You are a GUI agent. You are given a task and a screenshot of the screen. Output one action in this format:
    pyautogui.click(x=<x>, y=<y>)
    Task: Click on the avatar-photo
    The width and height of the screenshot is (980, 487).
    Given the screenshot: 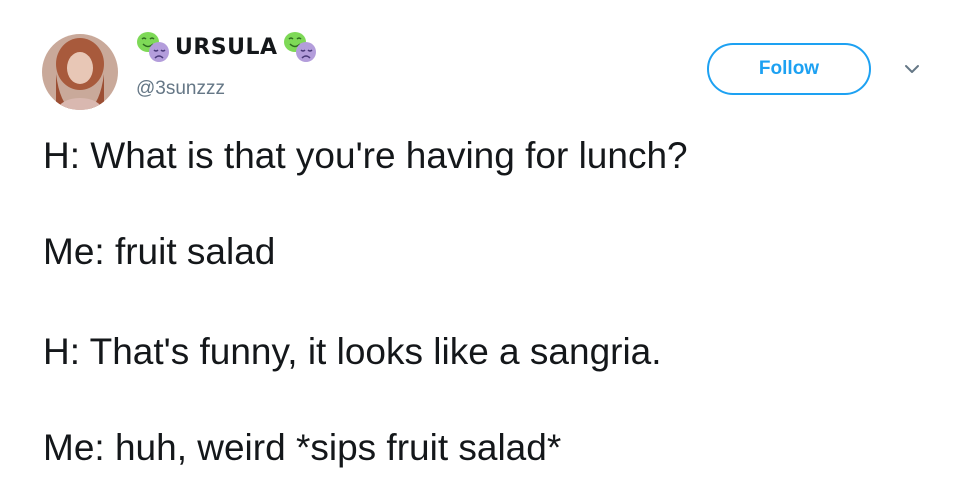 What is the action you would take?
    pyautogui.click(x=80, y=72)
    